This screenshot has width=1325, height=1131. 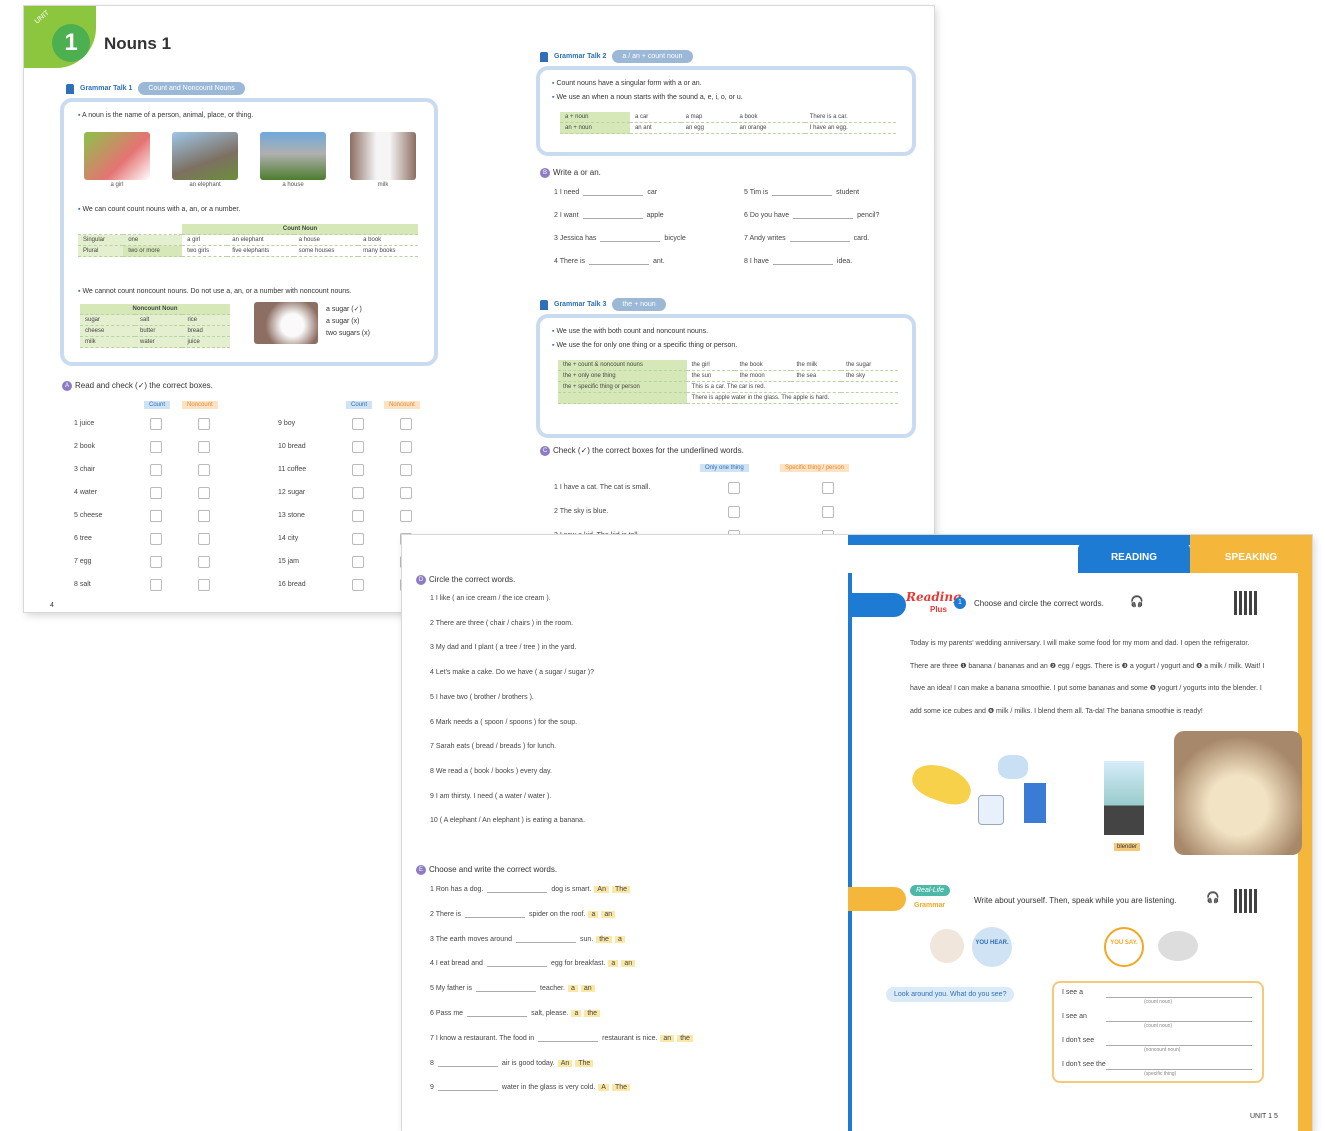 What do you see at coordinates (286, 323) in the screenshot?
I see `sugar-image` at bounding box center [286, 323].